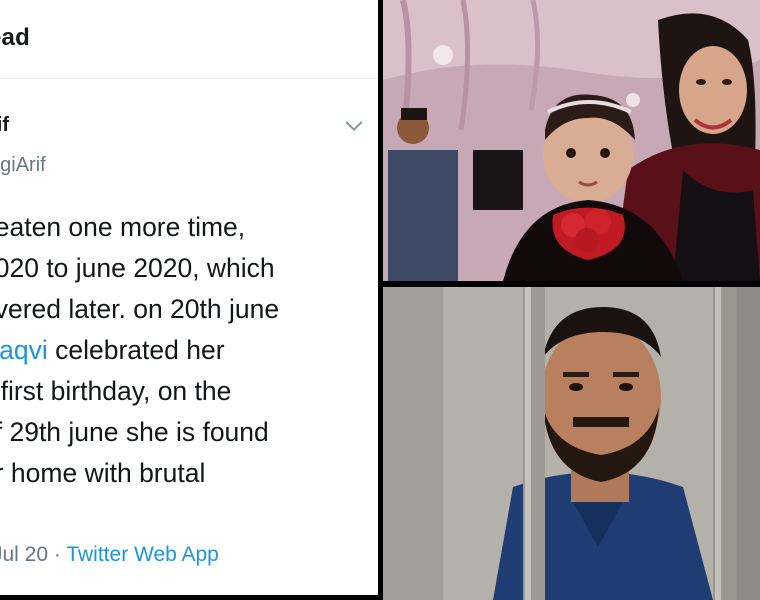 This screenshot has width=760, height=600. Describe the element at coordinates (136, 350) in the screenshot. I see `tweet-line-text: celebrated her` at that location.